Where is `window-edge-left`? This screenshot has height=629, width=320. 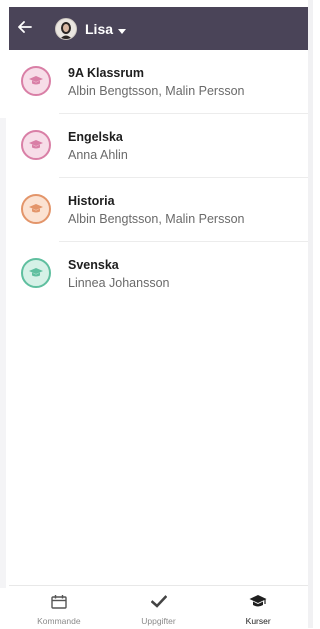
window-edge-left is located at coordinates (3, 353).